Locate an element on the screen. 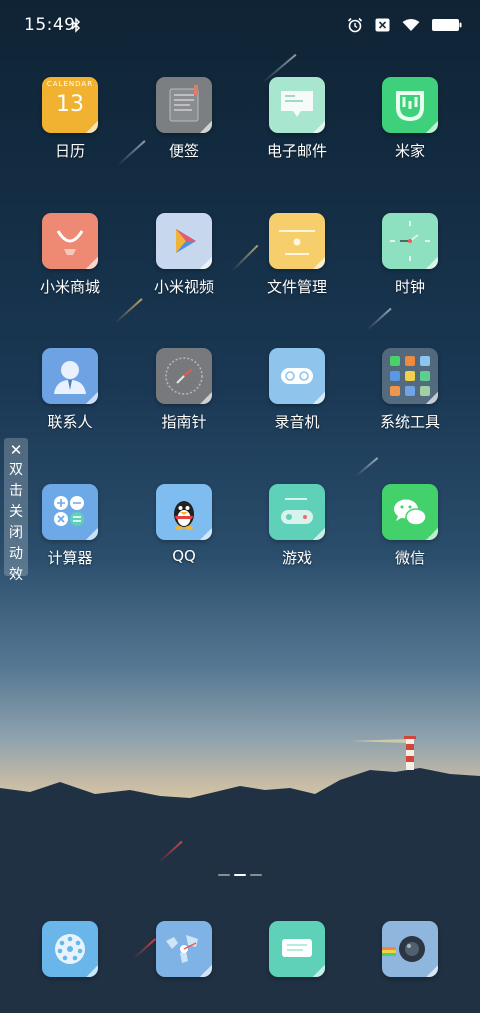  app-label: 电子邮件 is located at coordinates (296, 151).